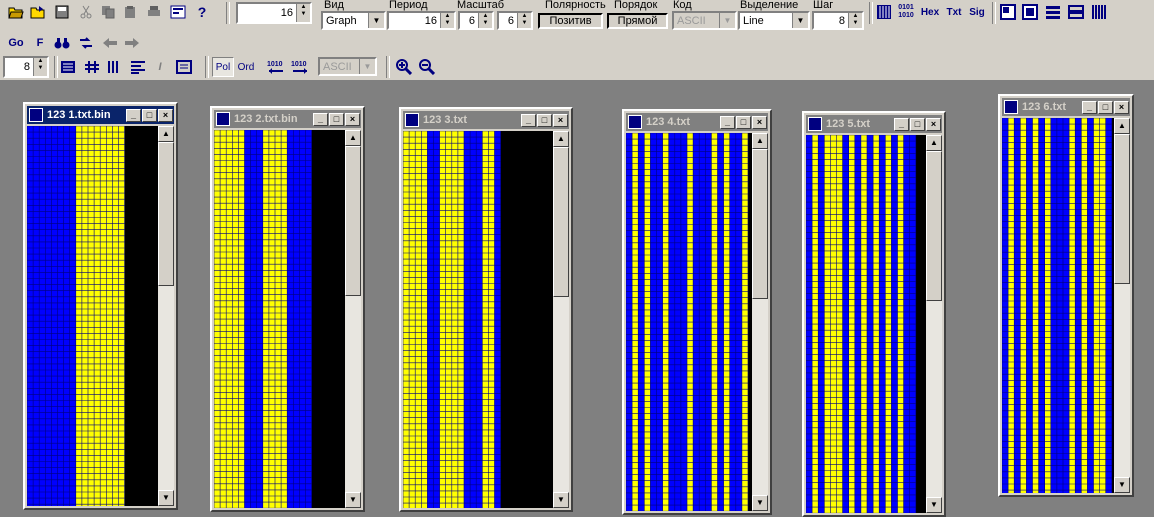  I want to click on period-stepper: 16 ▲ ▼, so click(421, 20).